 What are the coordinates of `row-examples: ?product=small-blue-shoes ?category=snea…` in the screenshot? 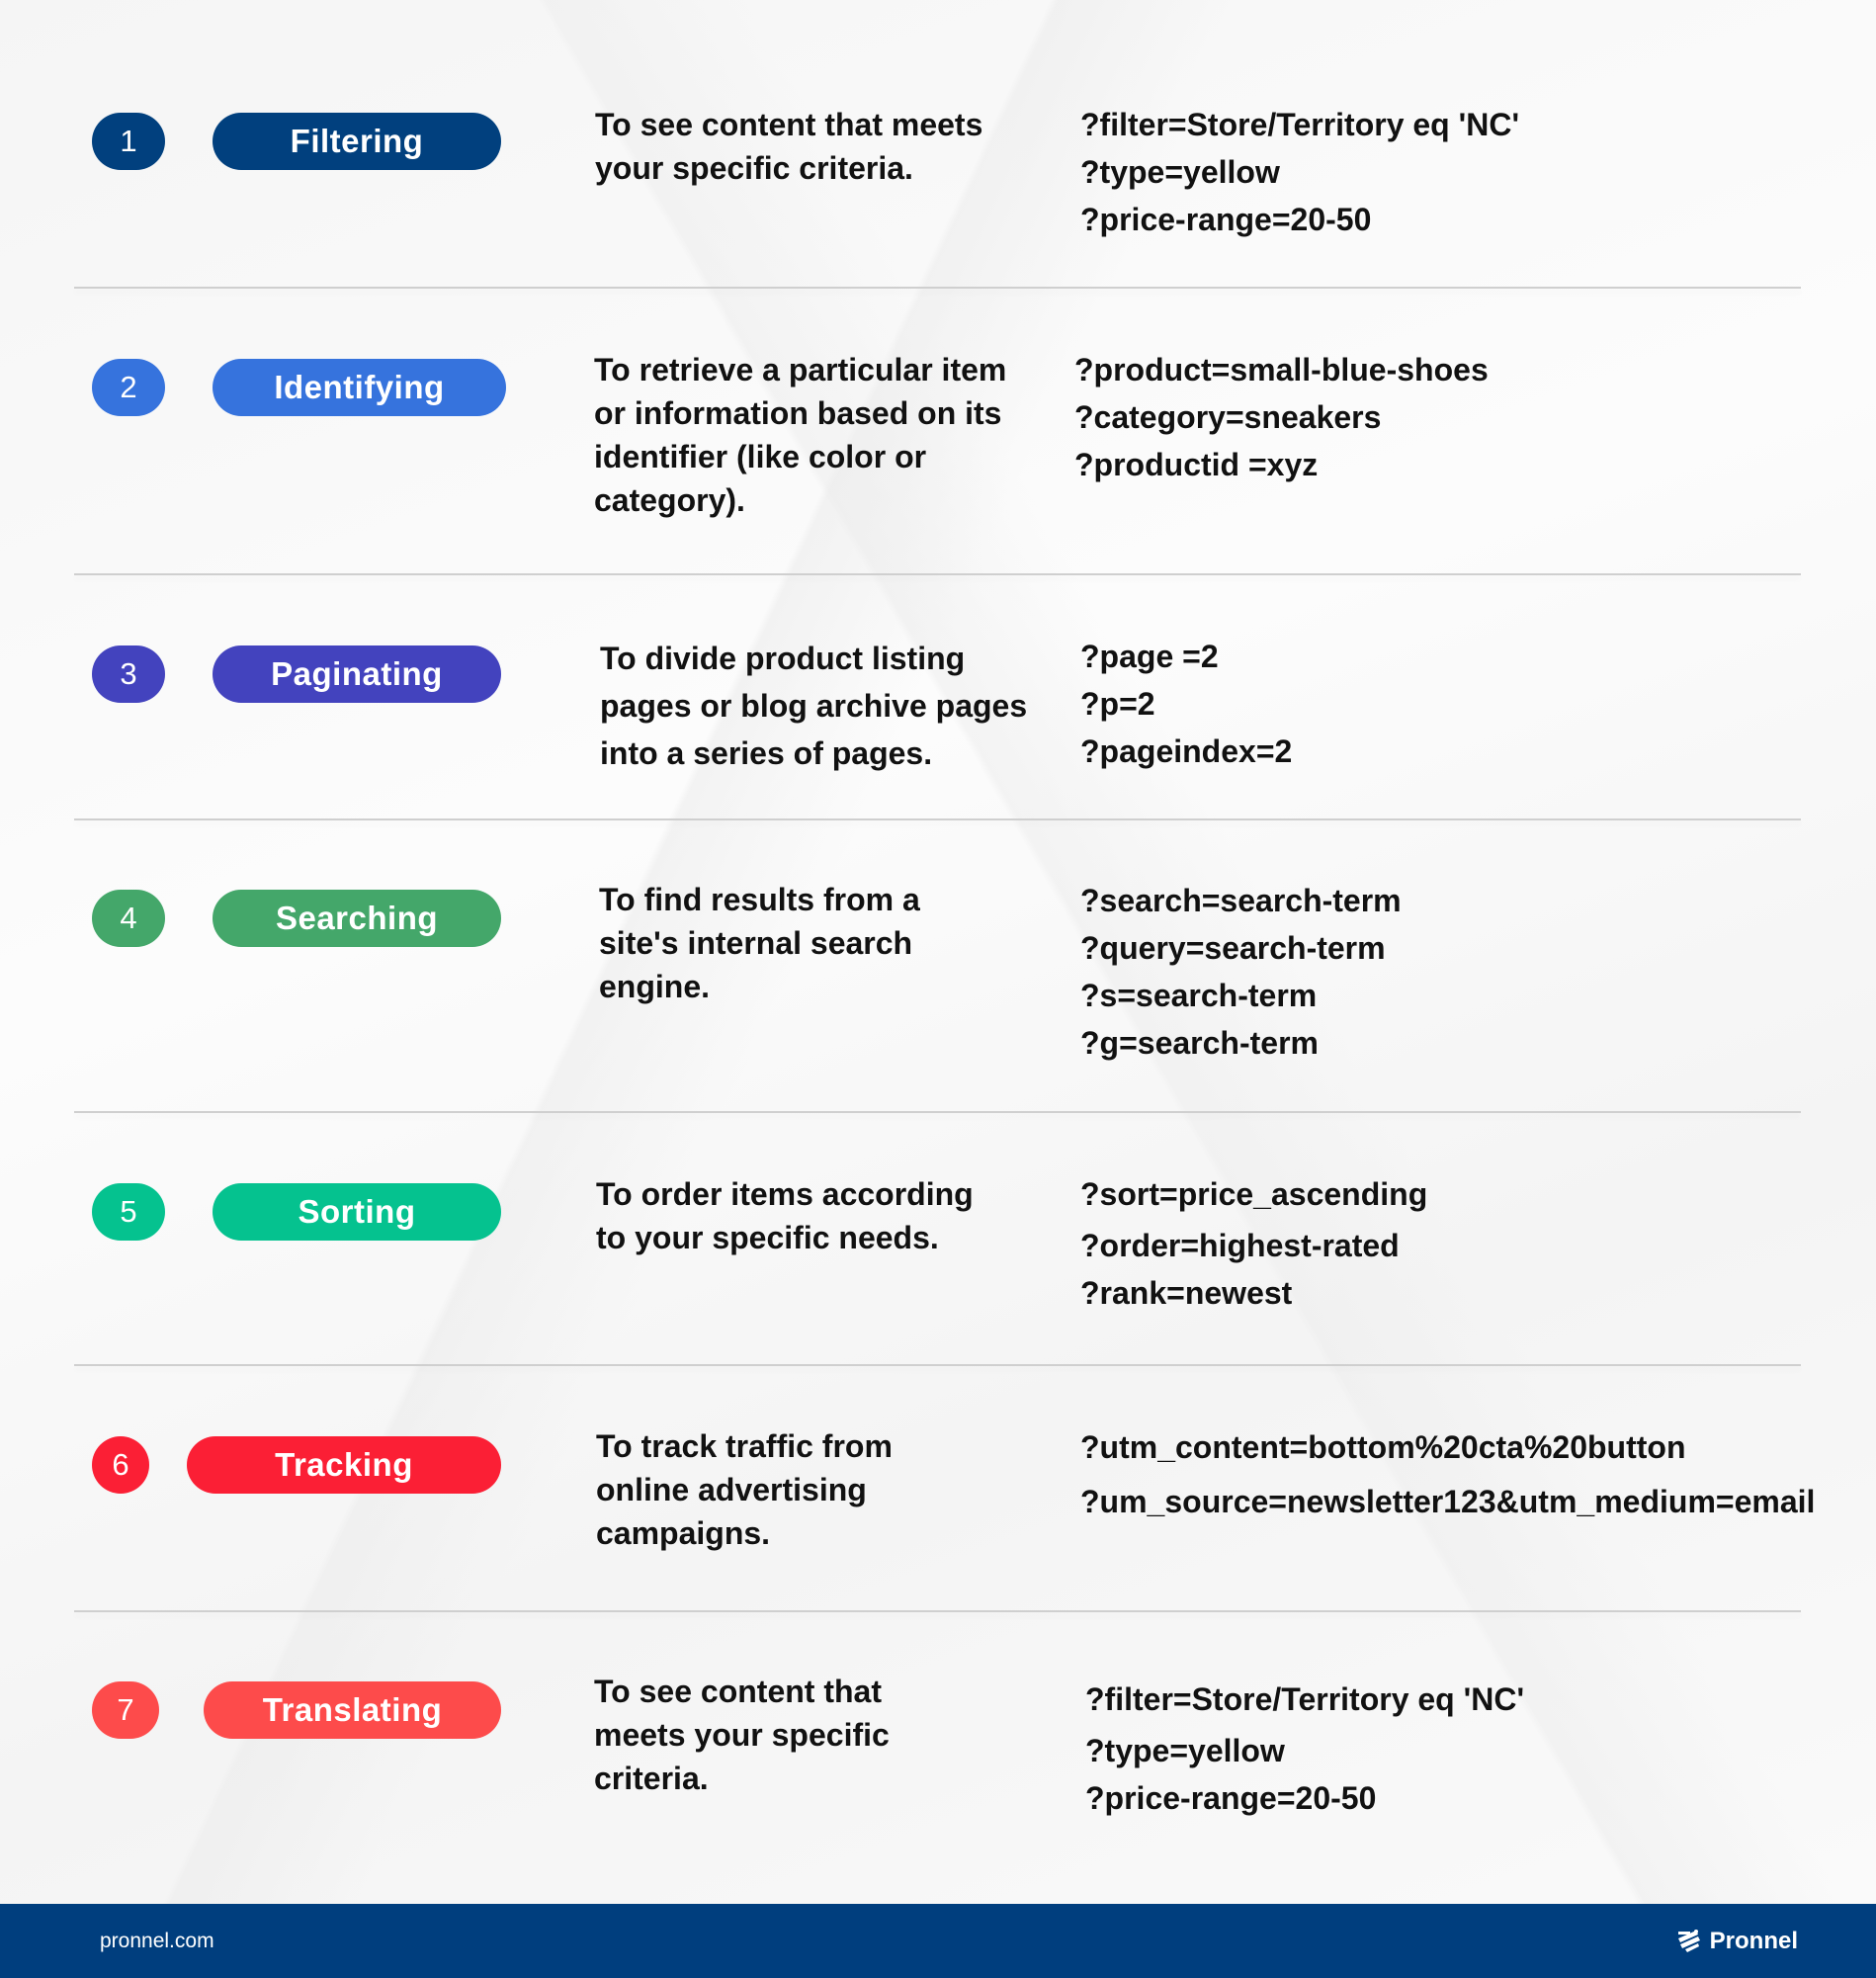 It's located at (1281, 417).